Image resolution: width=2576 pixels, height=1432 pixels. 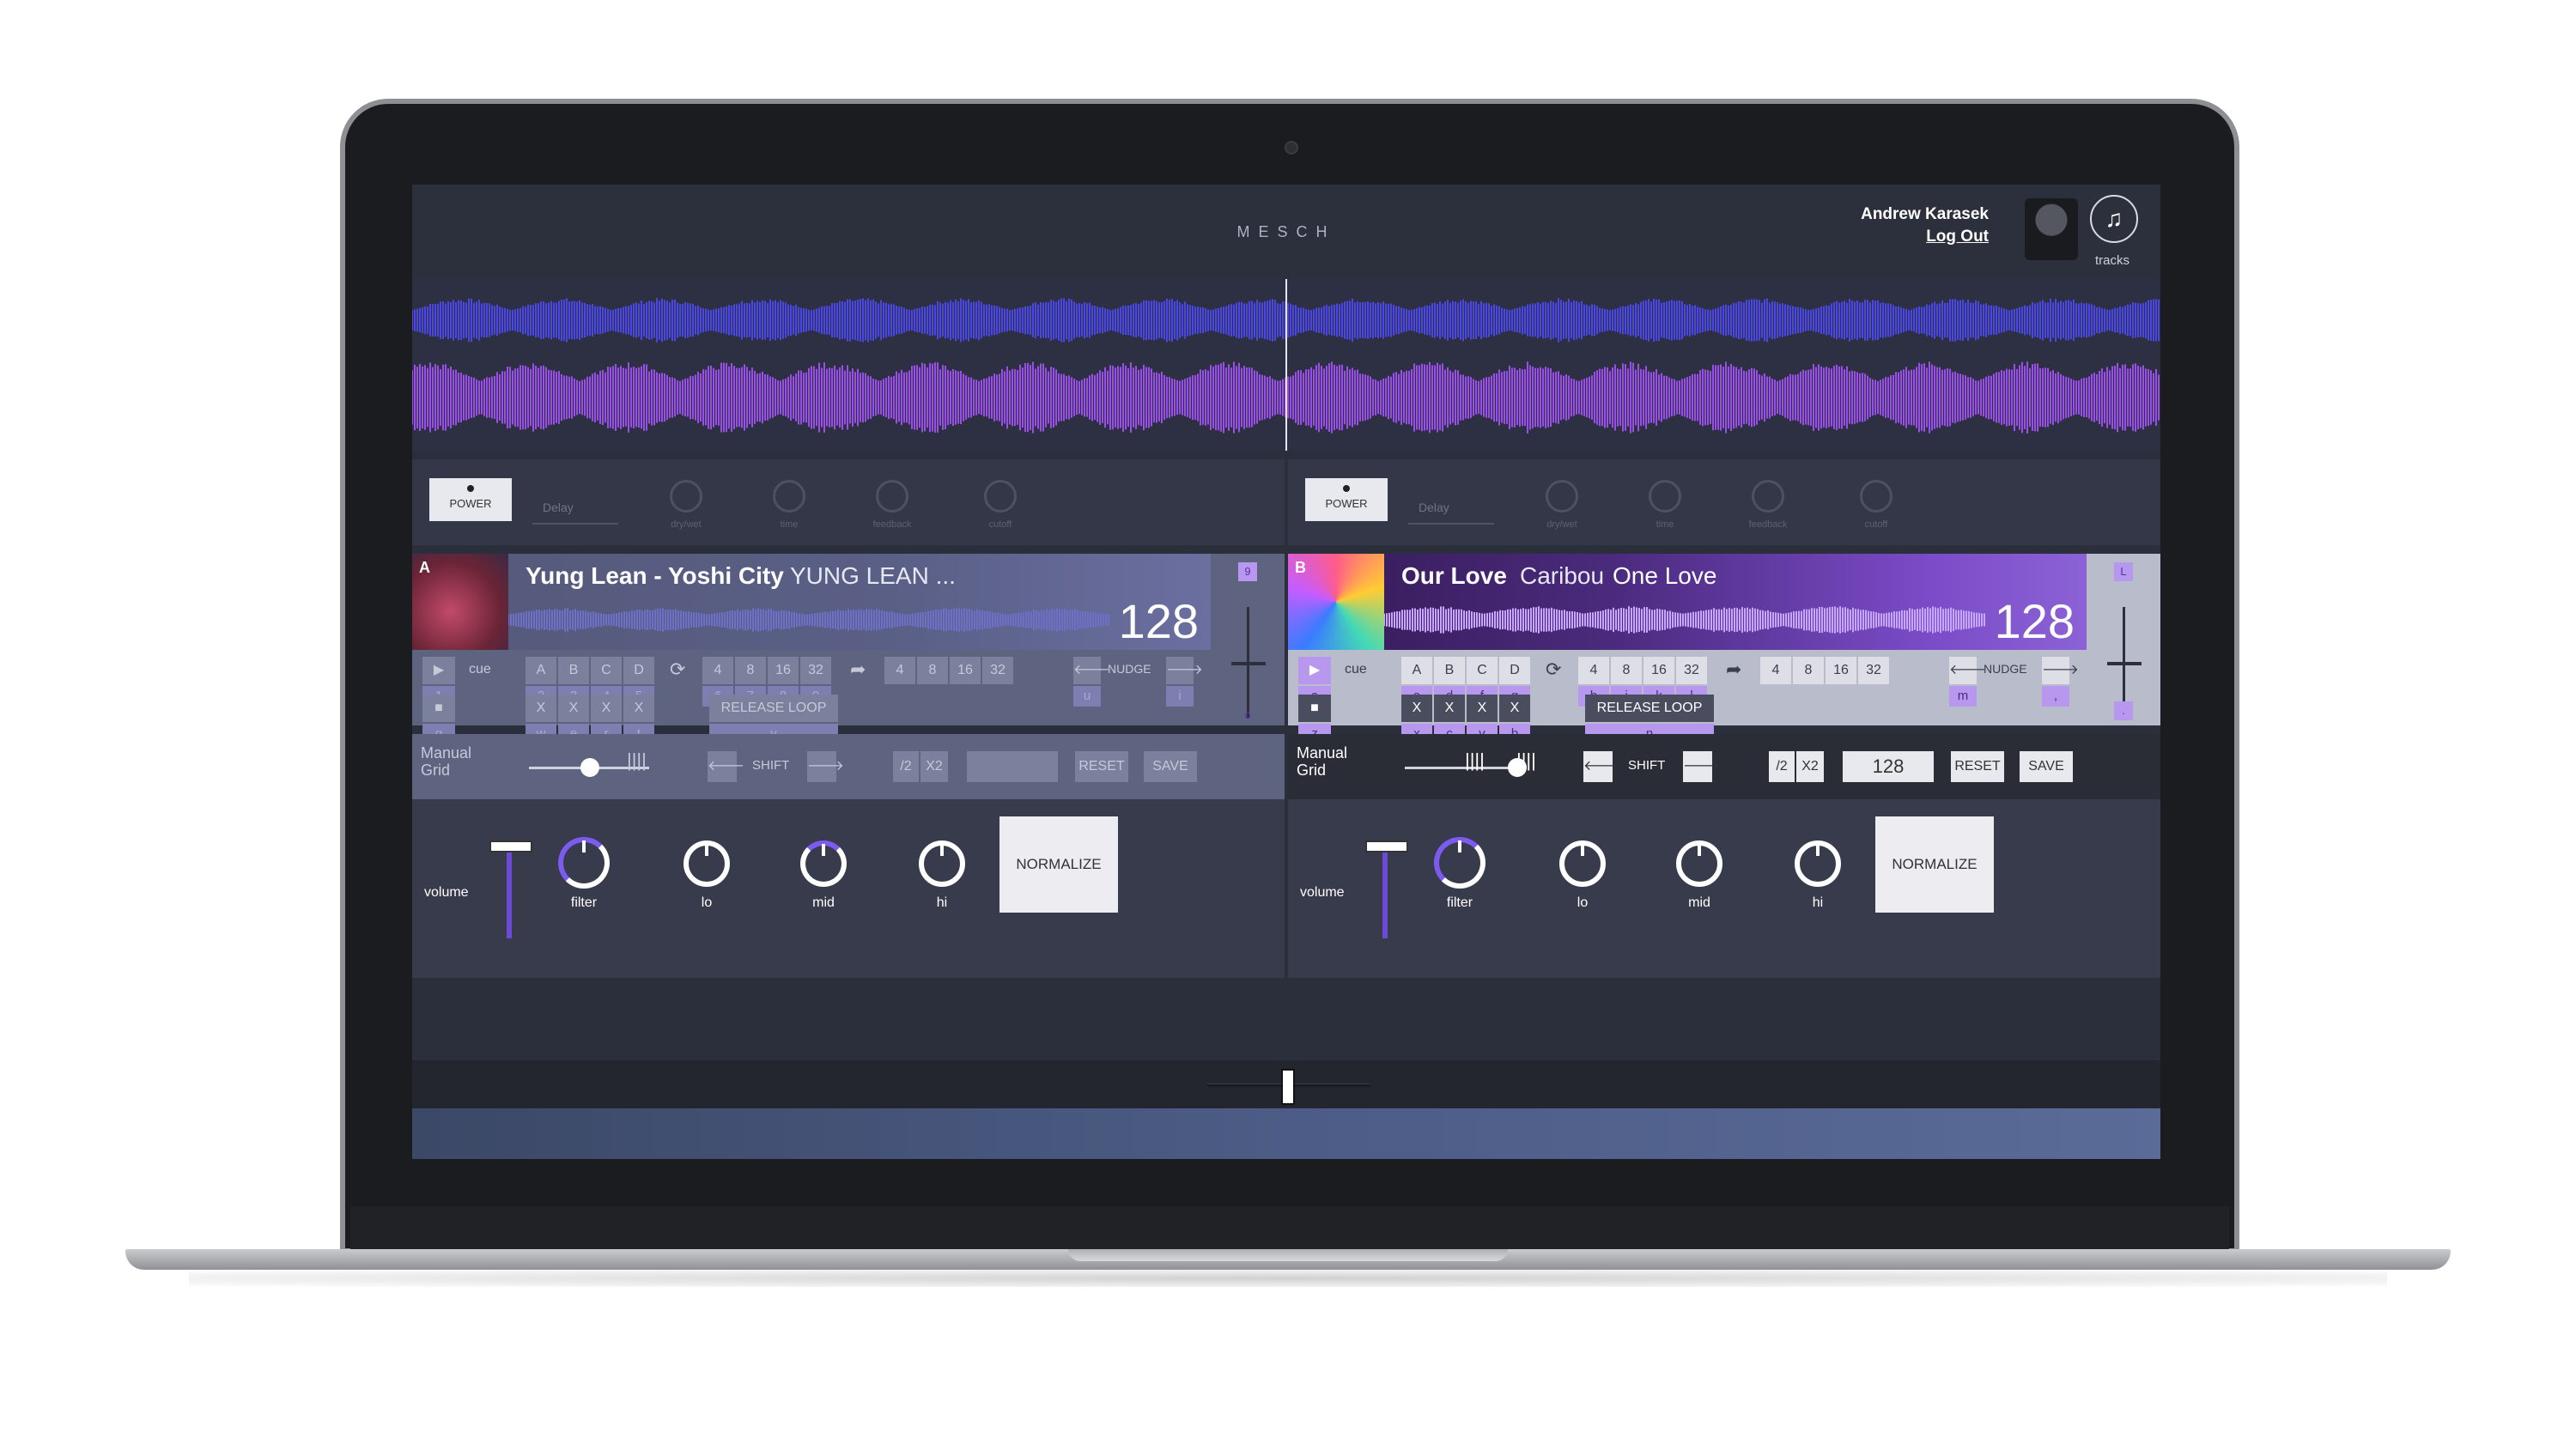 I want to click on mixer-a: volume filter lo mid hi NORMALIZE, so click(x=848, y=888).